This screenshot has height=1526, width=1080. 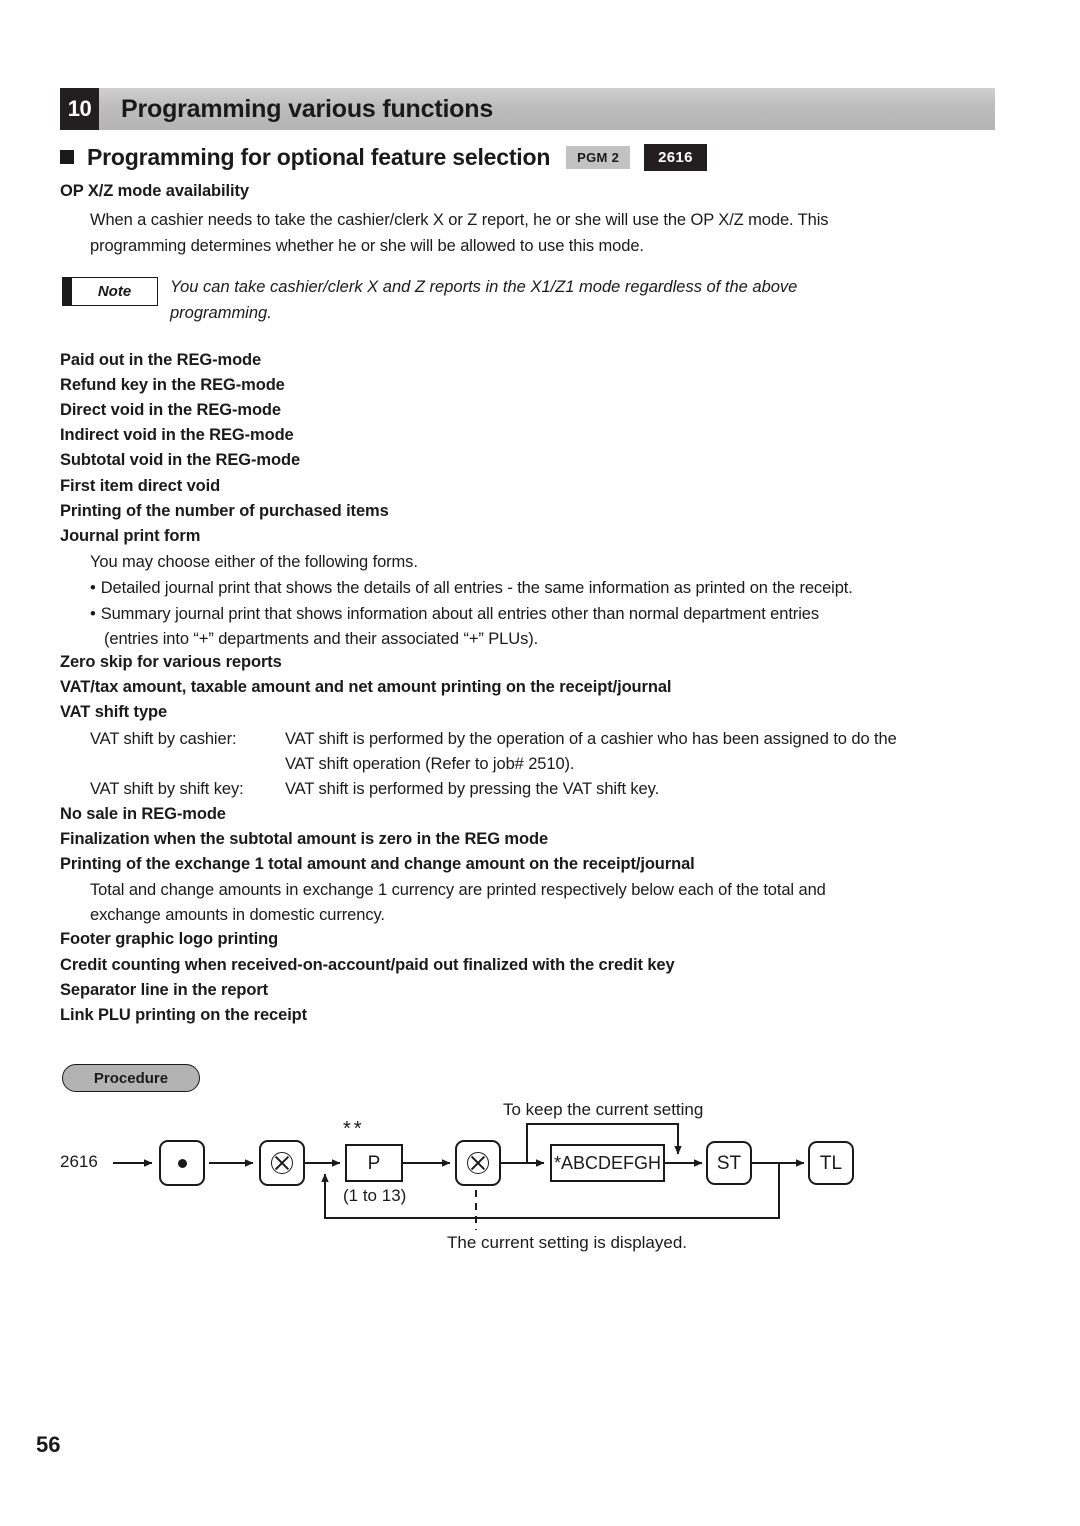 What do you see at coordinates (163, 739) in the screenshot?
I see `vat-row-1-label: VAT shift by cashier:` at bounding box center [163, 739].